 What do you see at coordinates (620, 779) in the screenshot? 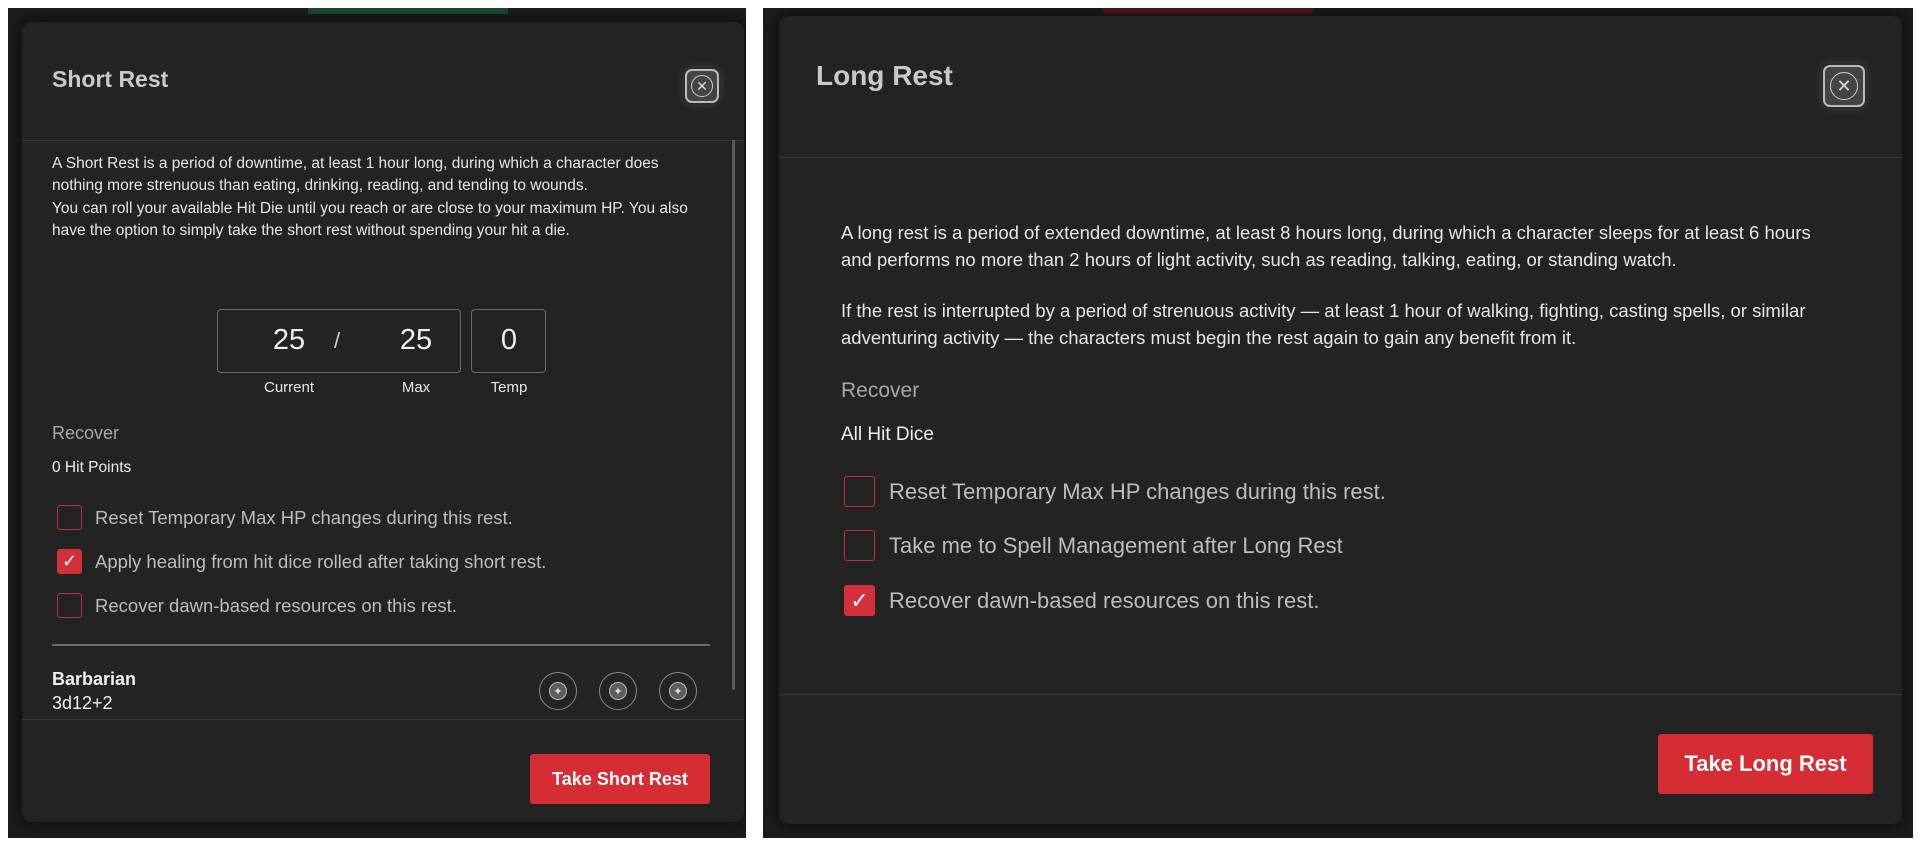
I see `take-short-rest-button: Take Short Rest` at bounding box center [620, 779].